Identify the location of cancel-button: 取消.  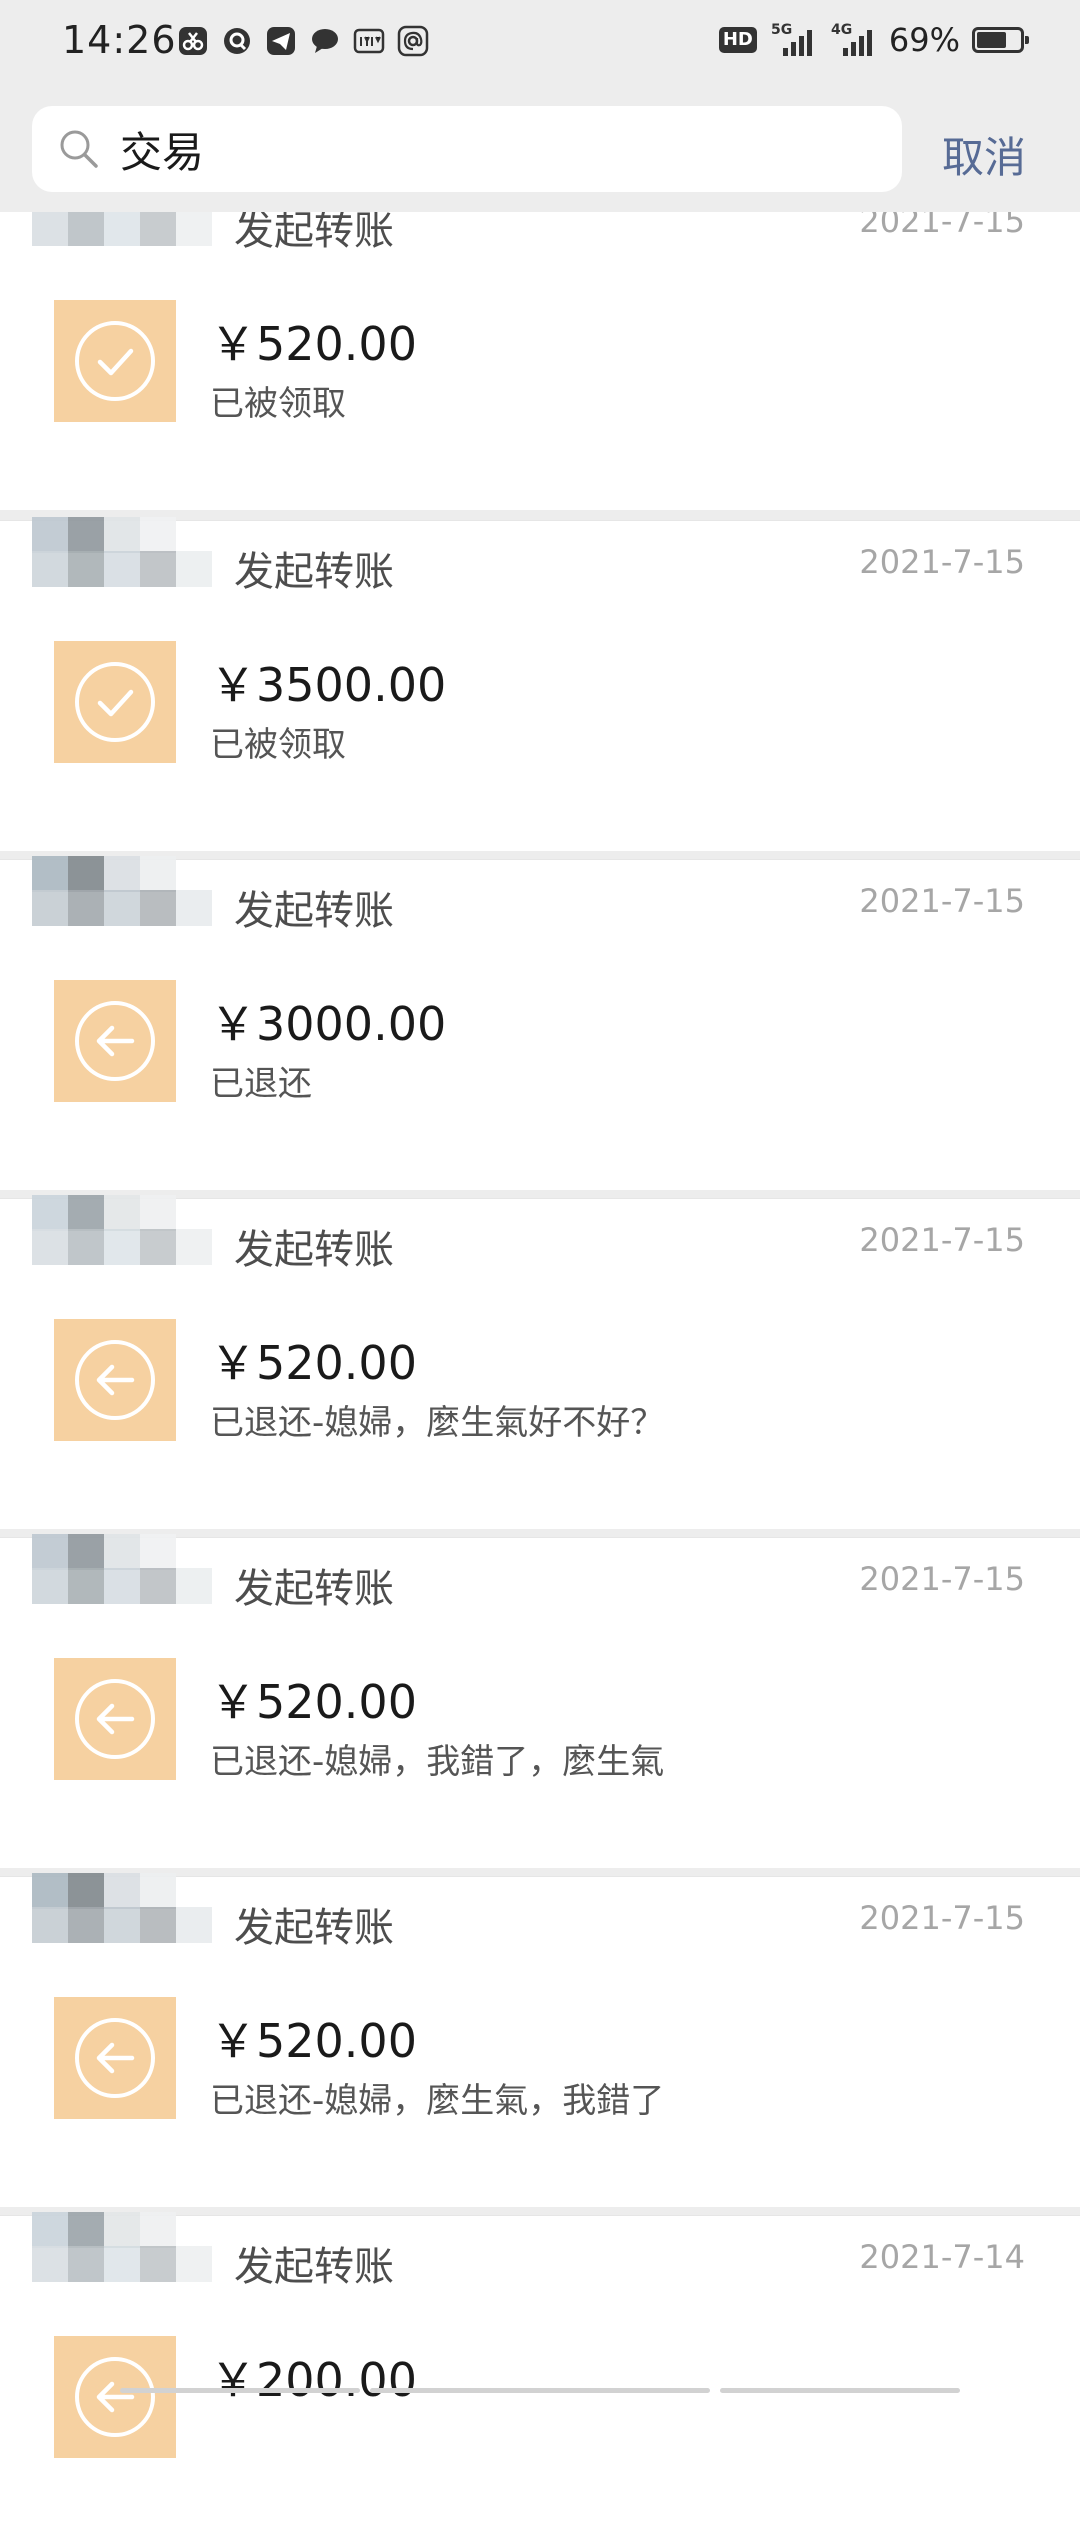
(984, 154).